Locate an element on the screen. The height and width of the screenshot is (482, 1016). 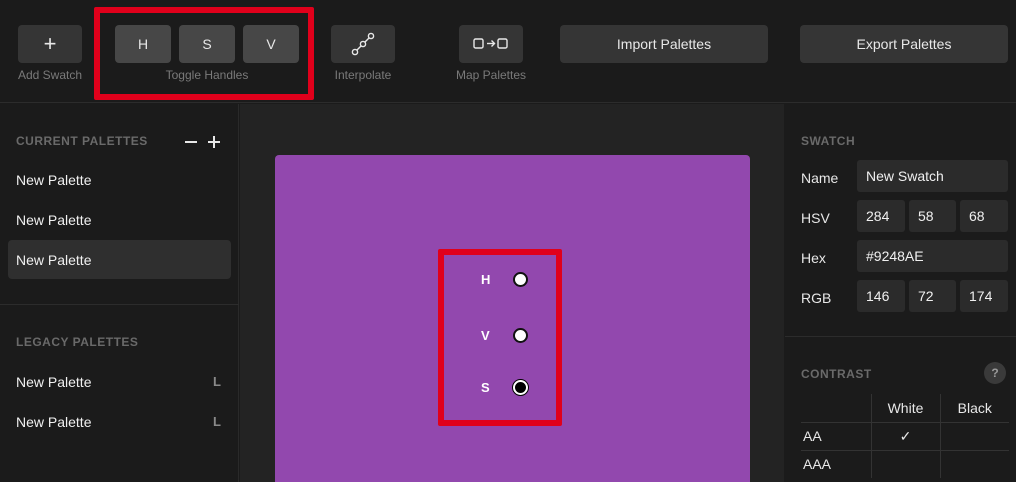
add-palette-icon is located at coordinates (214, 142).